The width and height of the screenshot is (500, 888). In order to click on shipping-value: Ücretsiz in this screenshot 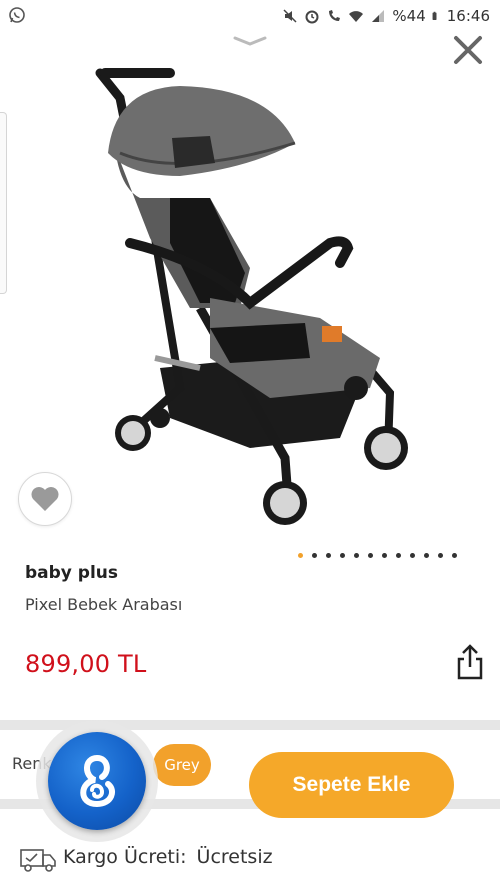, I will do `click(234, 857)`.